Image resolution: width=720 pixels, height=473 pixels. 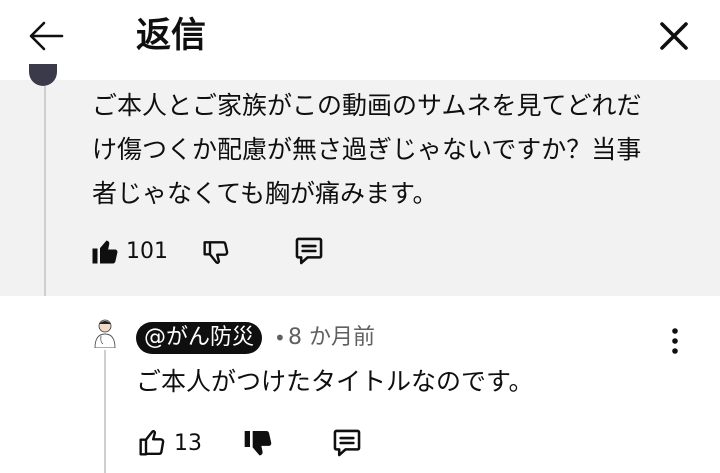 What do you see at coordinates (331, 337) in the screenshot?
I see `reply-timestamp: 8 か月前` at bounding box center [331, 337].